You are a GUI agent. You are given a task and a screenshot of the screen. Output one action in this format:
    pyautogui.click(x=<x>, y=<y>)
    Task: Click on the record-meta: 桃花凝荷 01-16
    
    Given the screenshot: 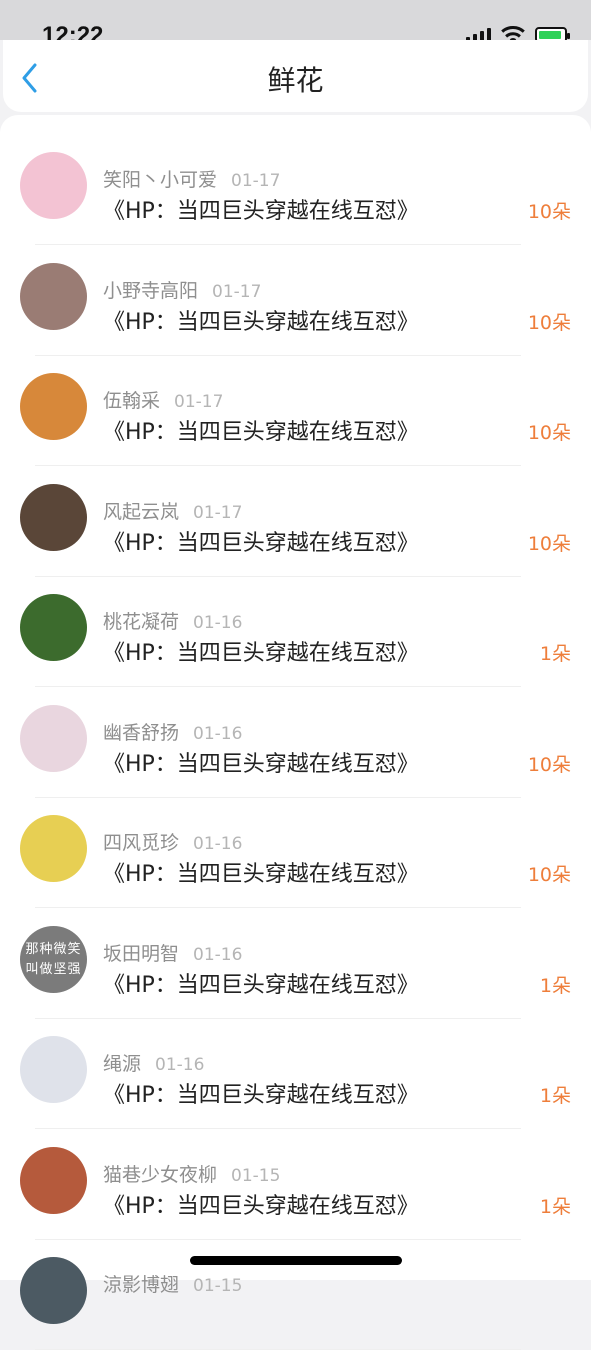 What is the action you would take?
    pyautogui.click(x=172, y=620)
    